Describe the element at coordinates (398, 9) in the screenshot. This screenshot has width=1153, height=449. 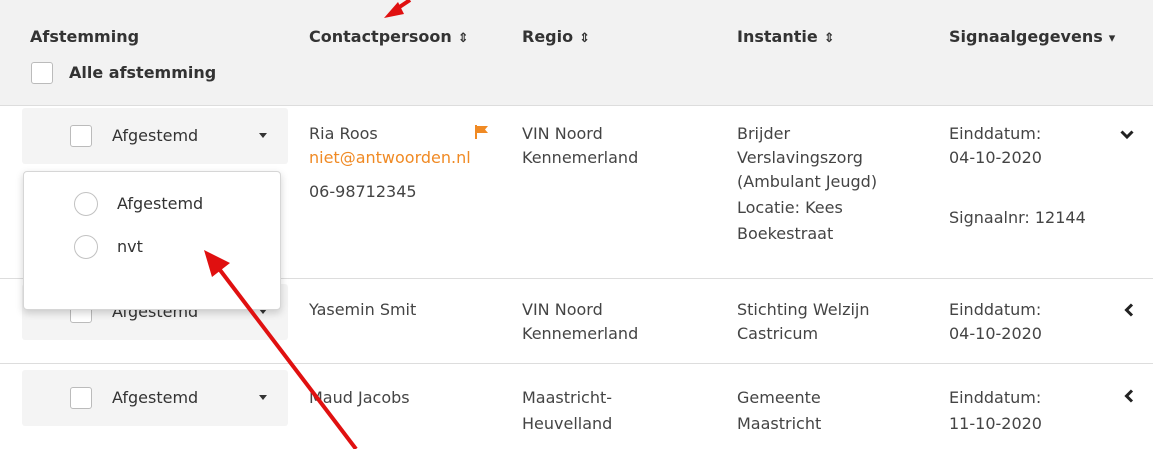
I see `annotation-arrow-top` at that location.